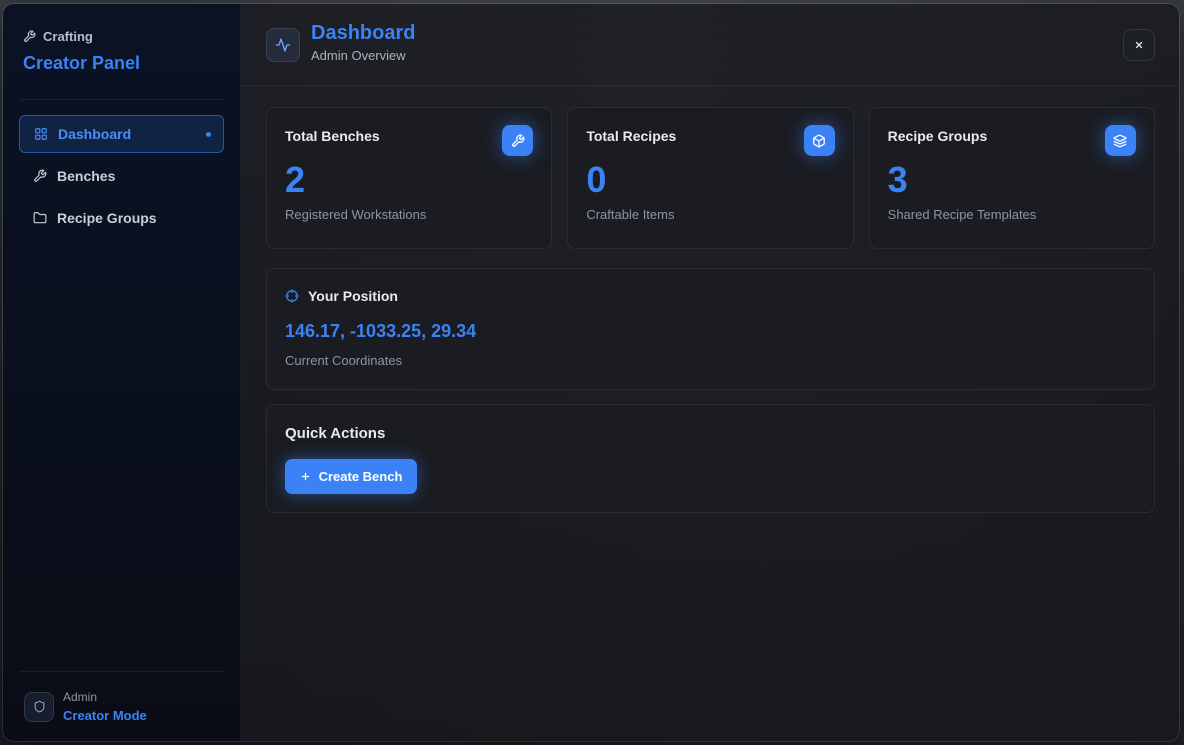  Describe the element at coordinates (897, 179) in the screenshot. I see `stat-value: 3` at that location.